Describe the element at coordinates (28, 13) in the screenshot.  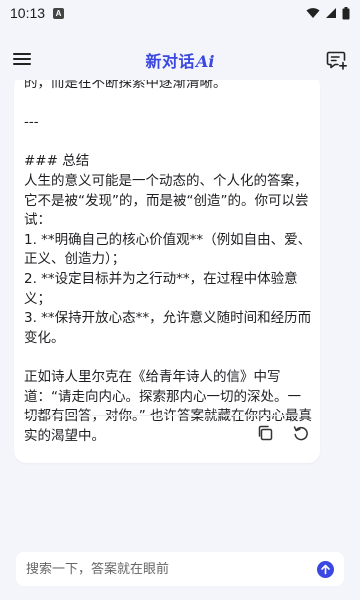
I see `status-time: 10:13` at that location.